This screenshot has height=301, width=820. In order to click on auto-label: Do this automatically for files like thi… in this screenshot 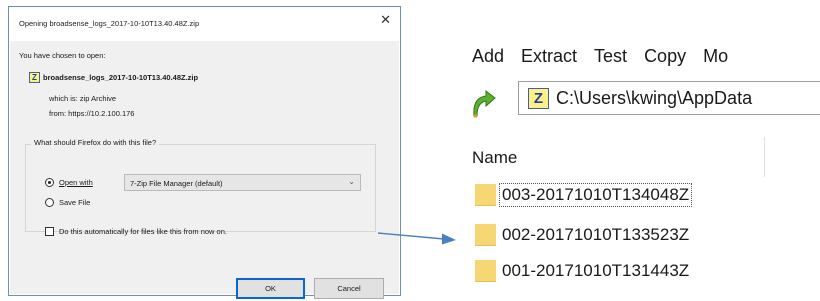, I will do `click(143, 231)`.